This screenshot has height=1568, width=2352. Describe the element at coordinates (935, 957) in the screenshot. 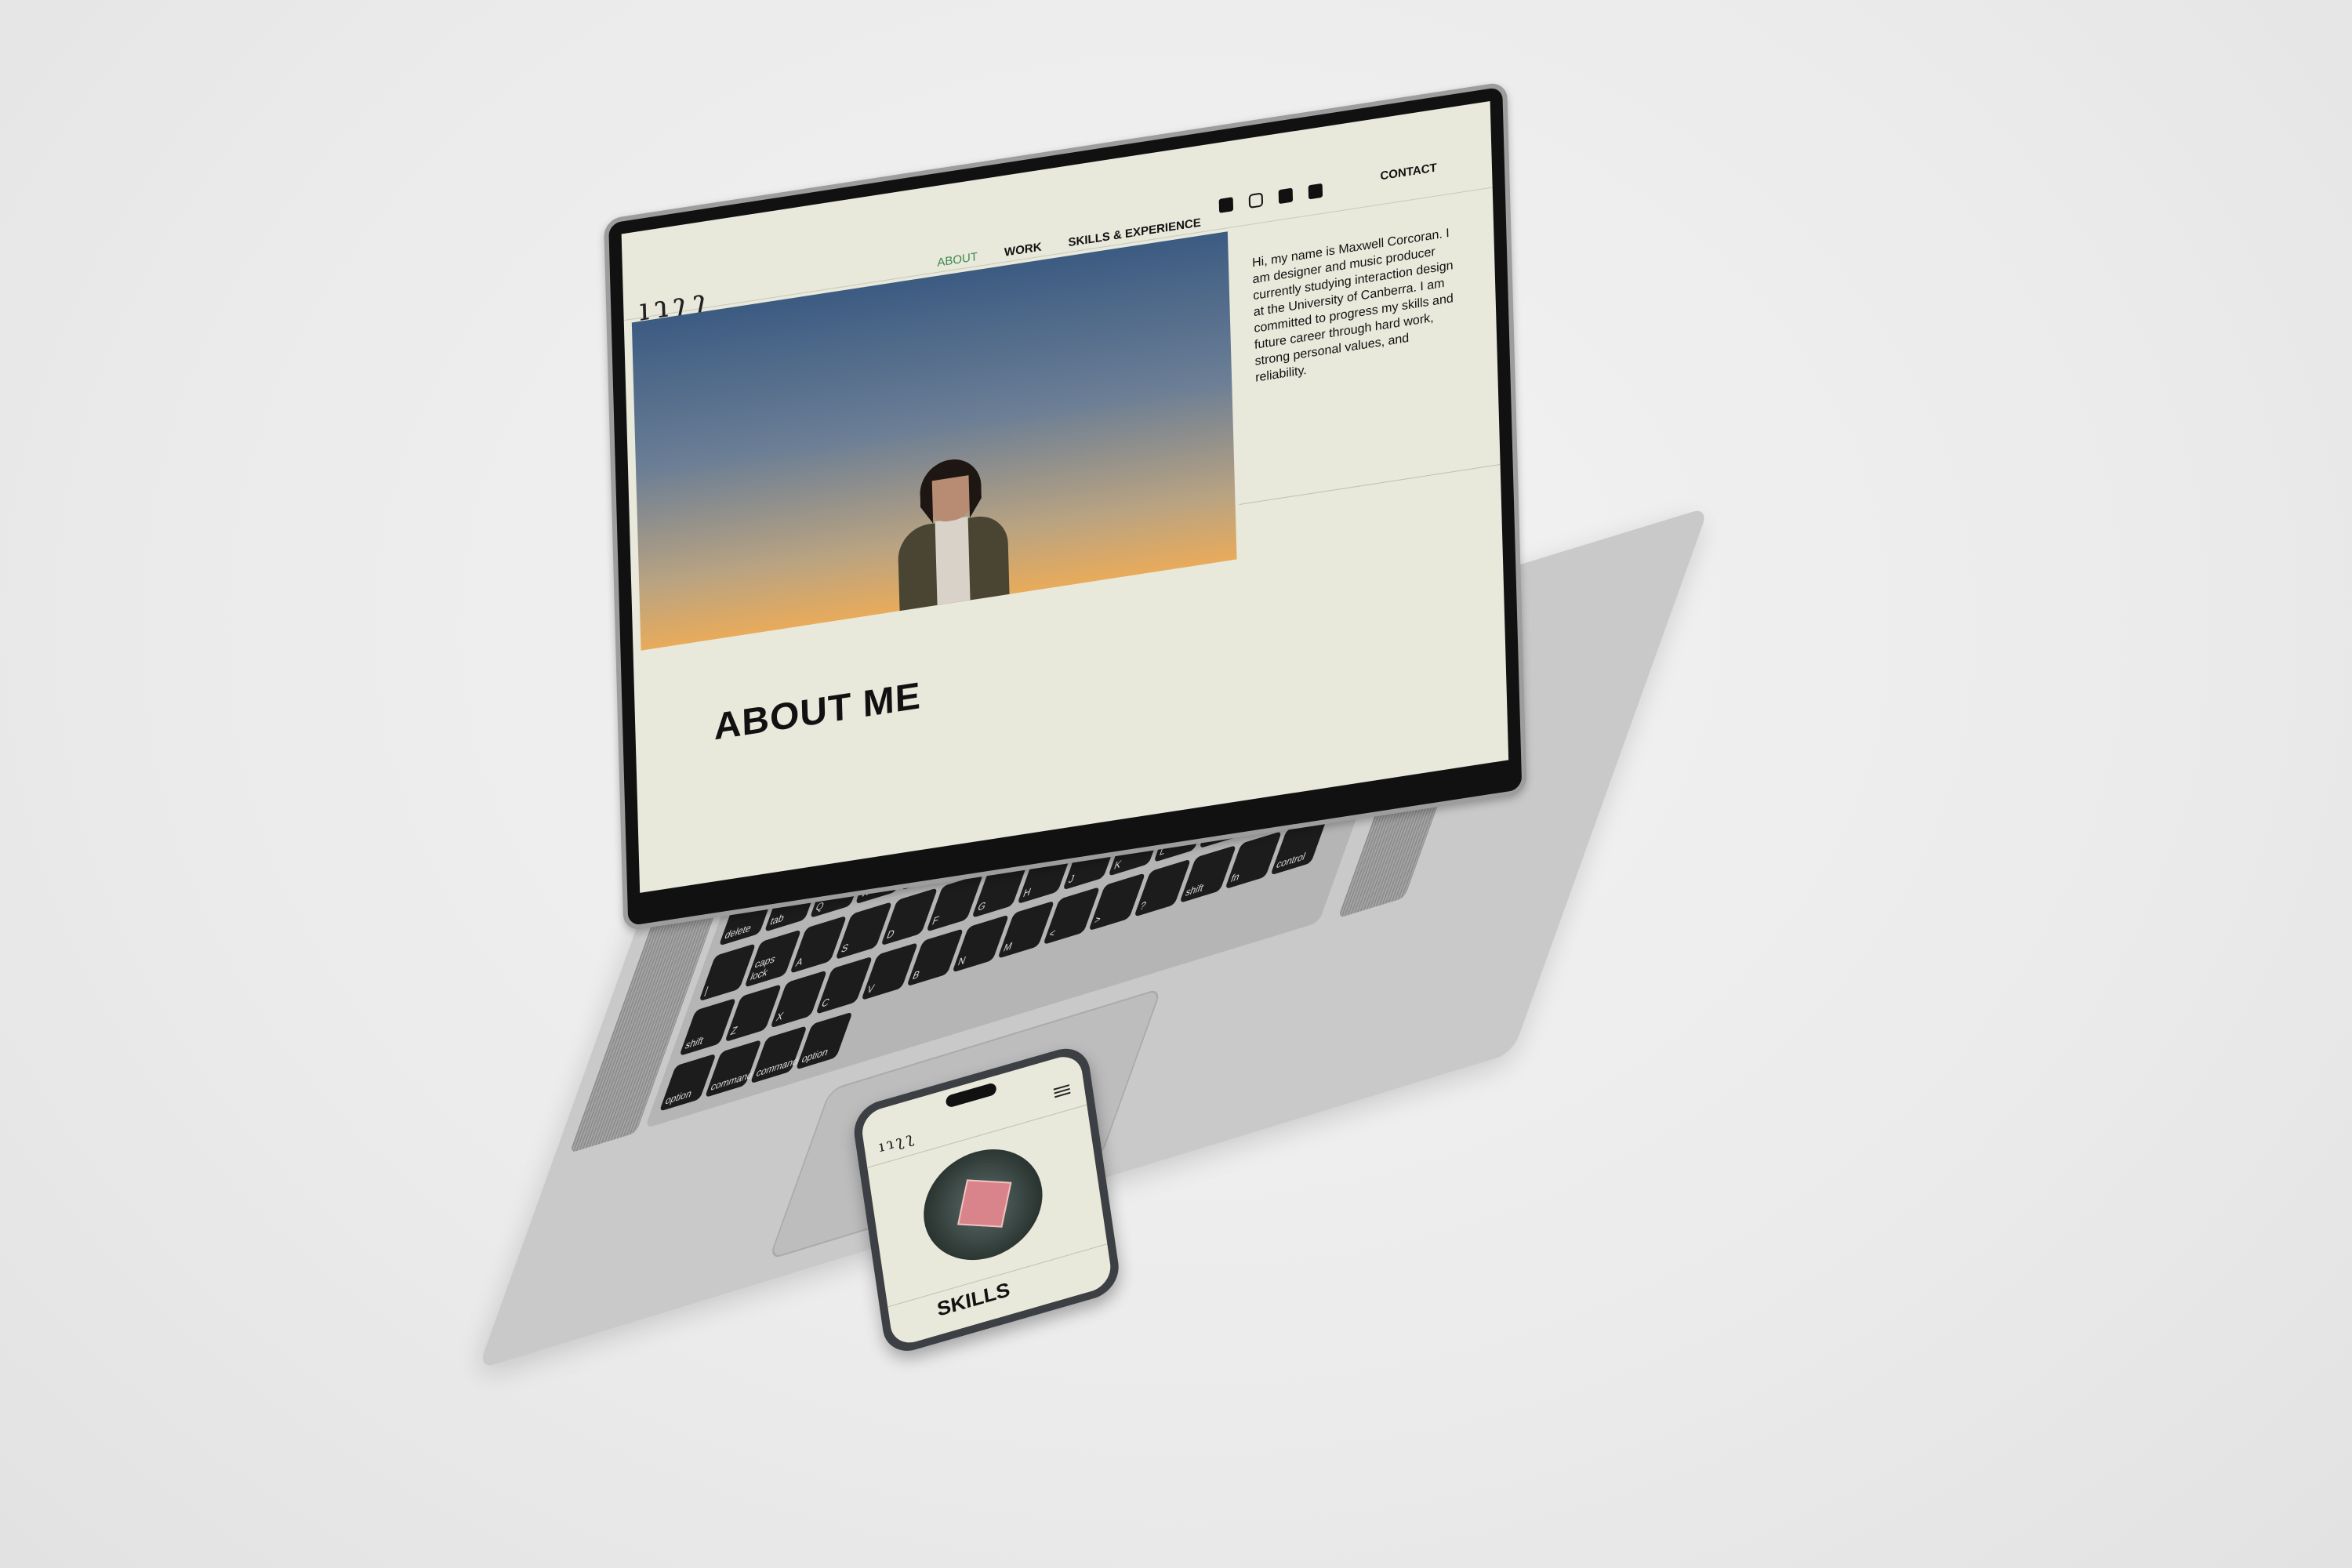

I see `key: B` at that location.